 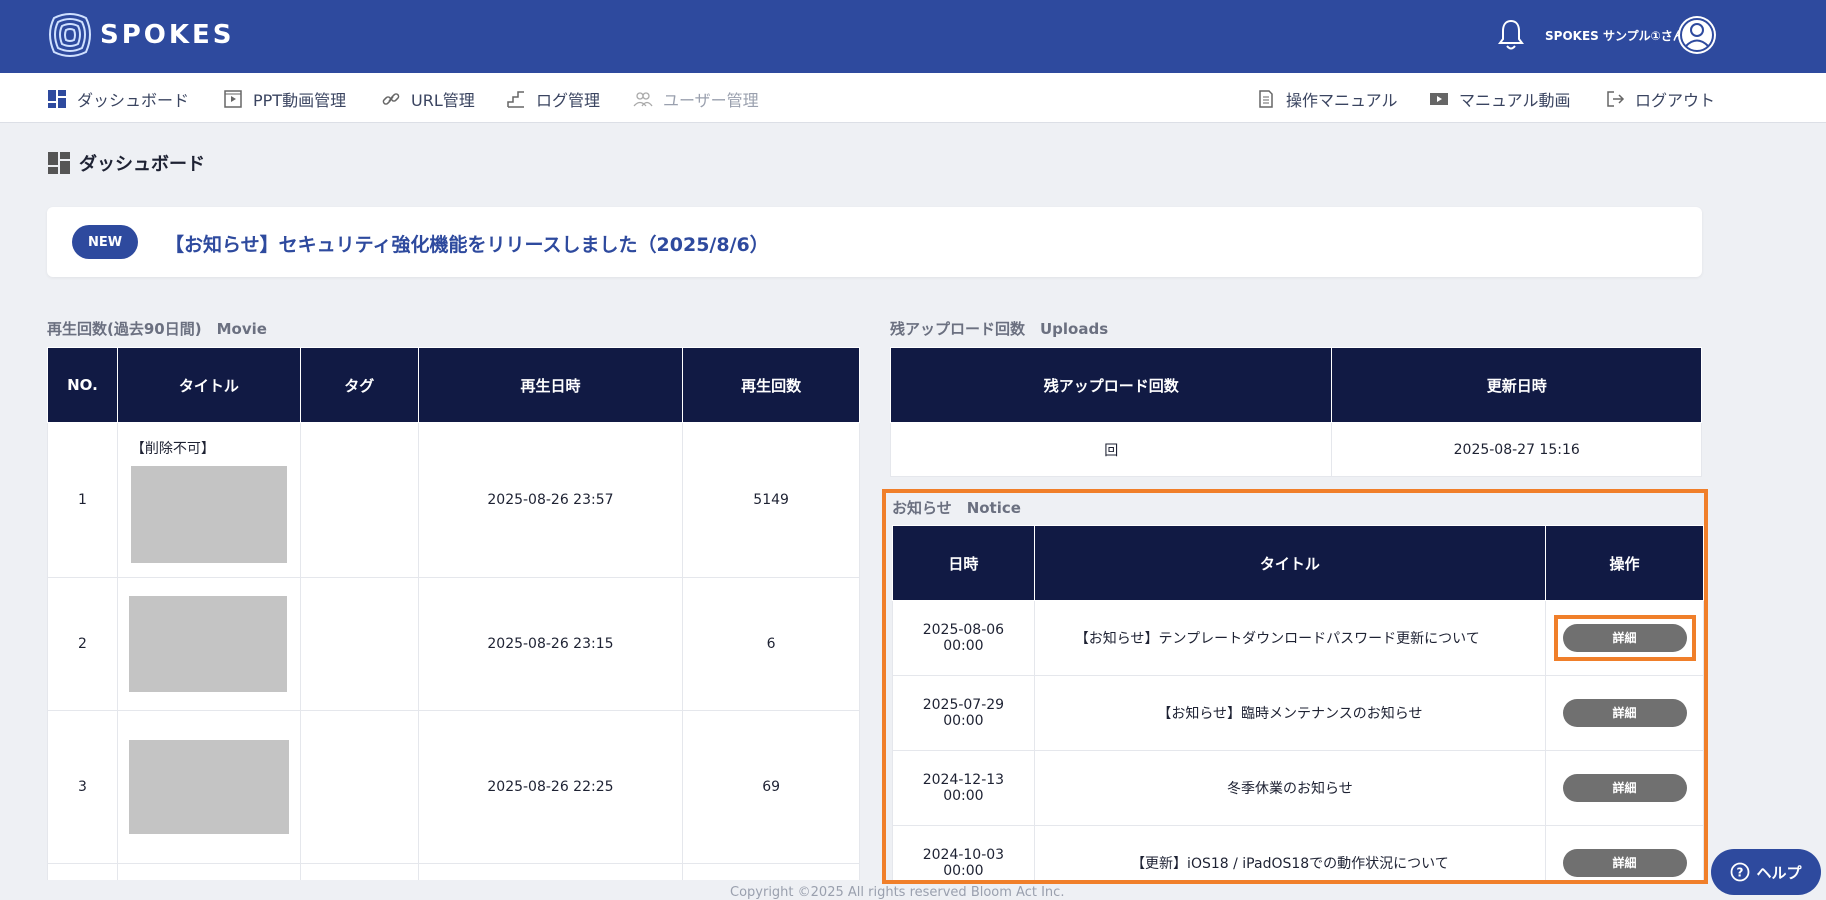 I want to click on uploads-table: 残アップロード回数 更新日時 回 2025-08-27 15:16, so click(x=1295, y=412).